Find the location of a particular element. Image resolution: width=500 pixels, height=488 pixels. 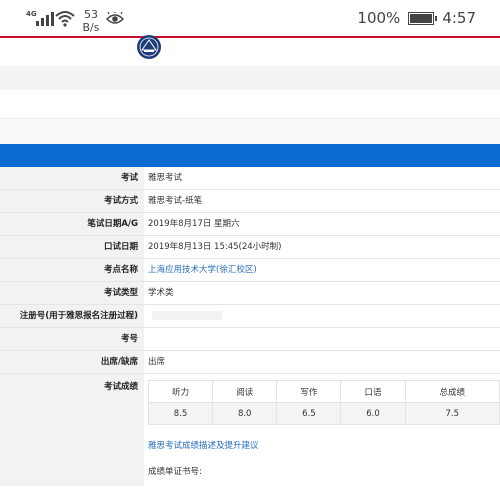

report-number: 成绩单证书号: is located at coordinates (324, 471).